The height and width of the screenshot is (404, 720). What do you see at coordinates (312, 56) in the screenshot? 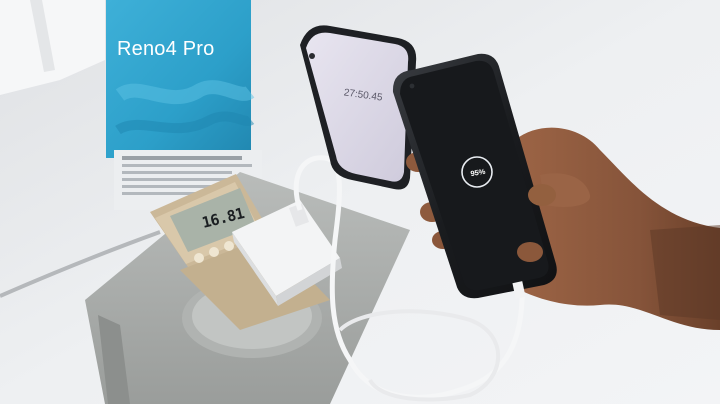
I see `front-camera-icon` at bounding box center [312, 56].